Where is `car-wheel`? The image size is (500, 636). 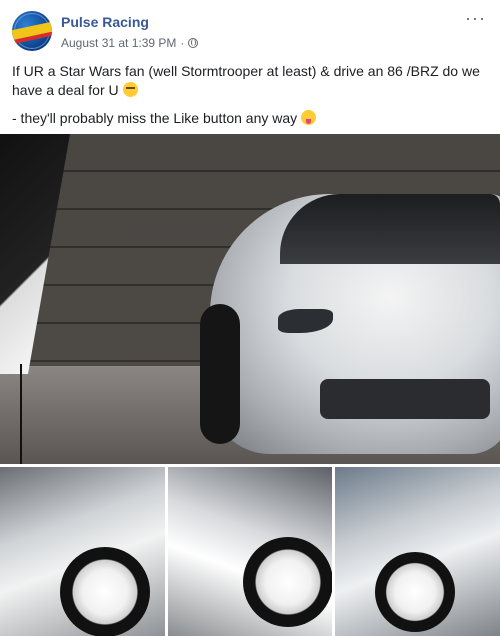 car-wheel is located at coordinates (220, 374).